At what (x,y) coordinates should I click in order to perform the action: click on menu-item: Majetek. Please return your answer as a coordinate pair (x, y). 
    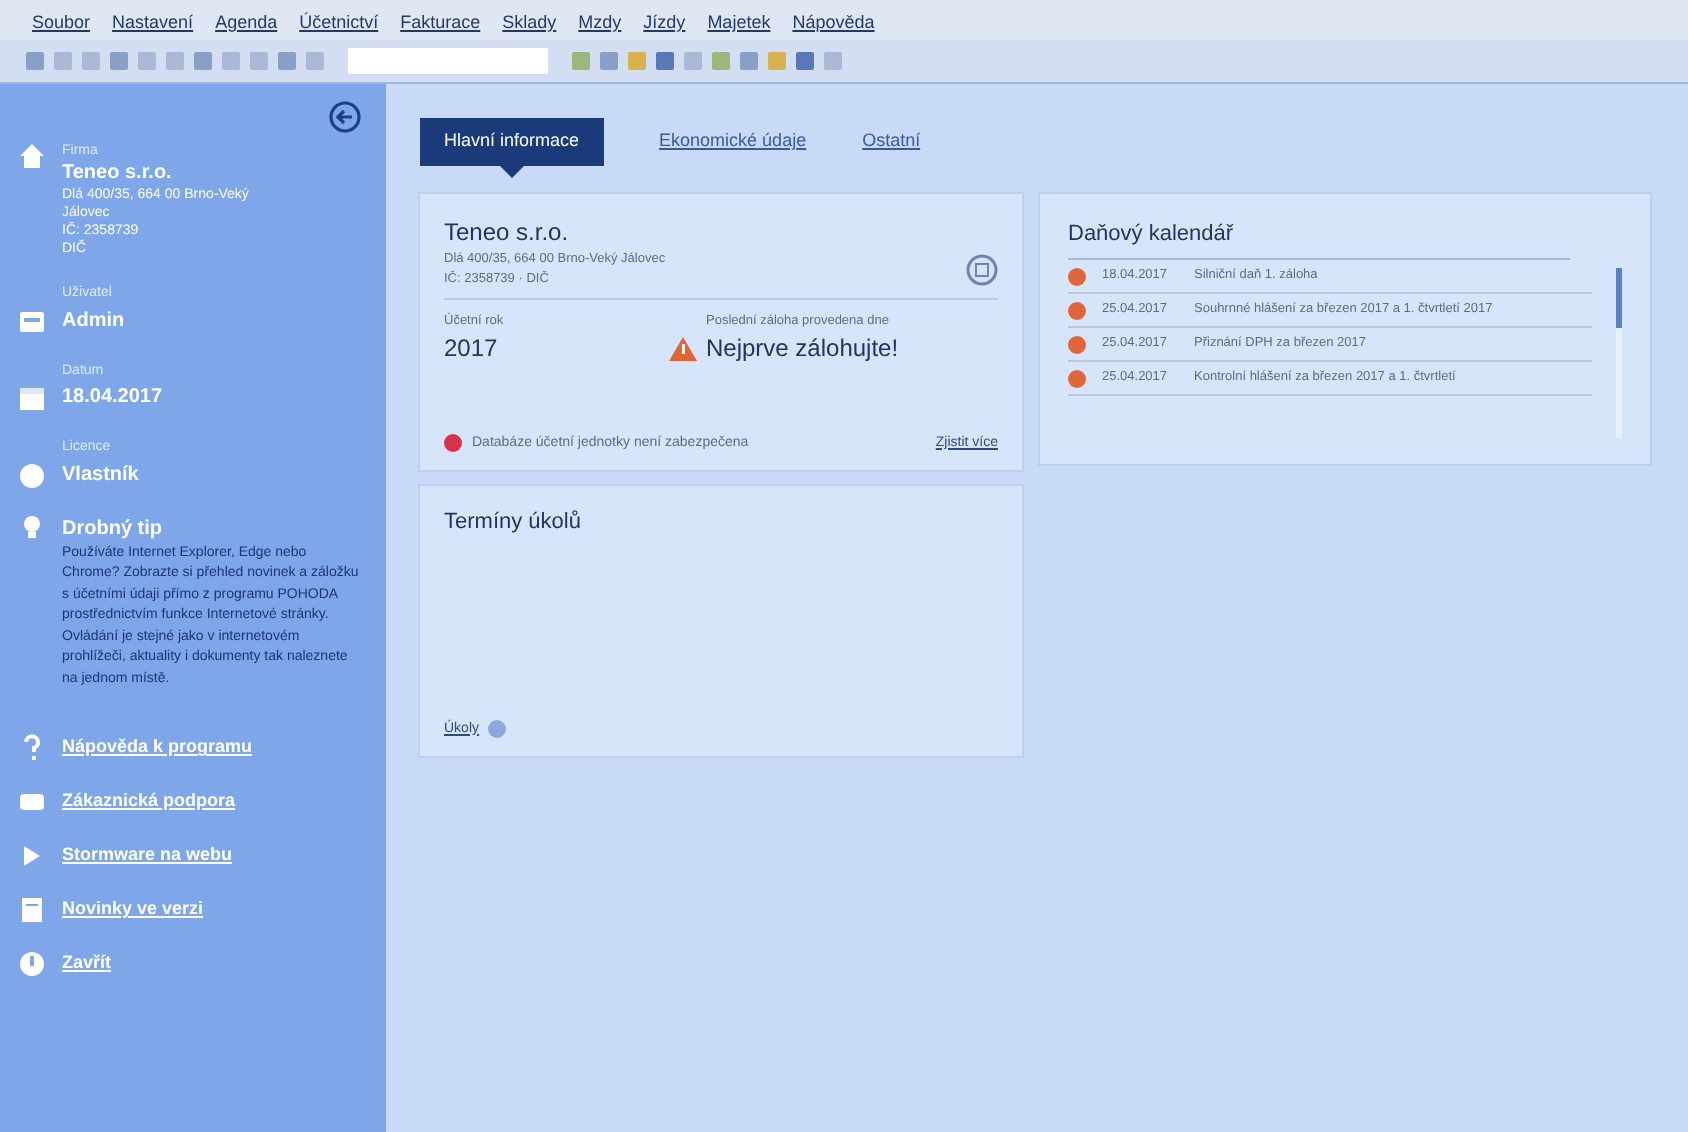
    Looking at the image, I should click on (739, 25).